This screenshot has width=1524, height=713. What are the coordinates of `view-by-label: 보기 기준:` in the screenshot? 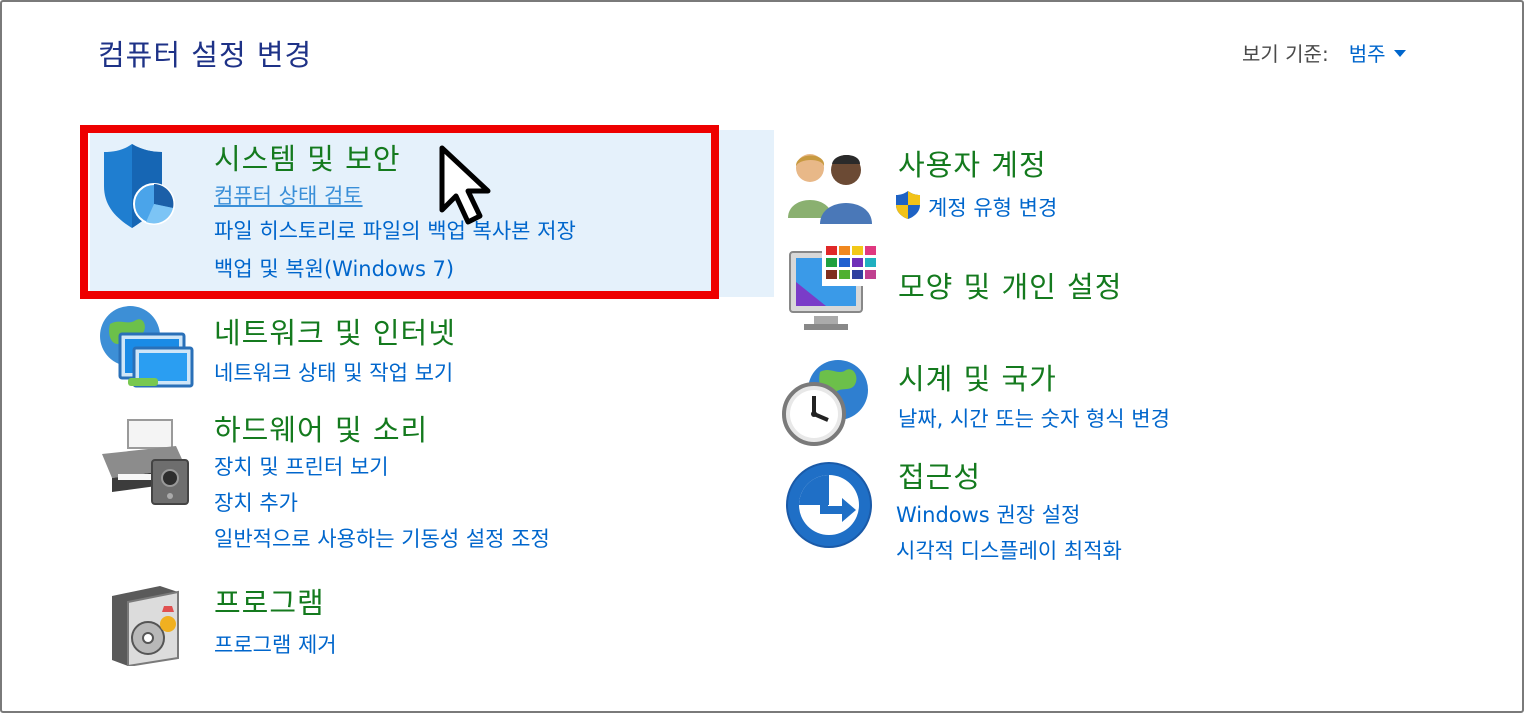 It's located at (1285, 54).